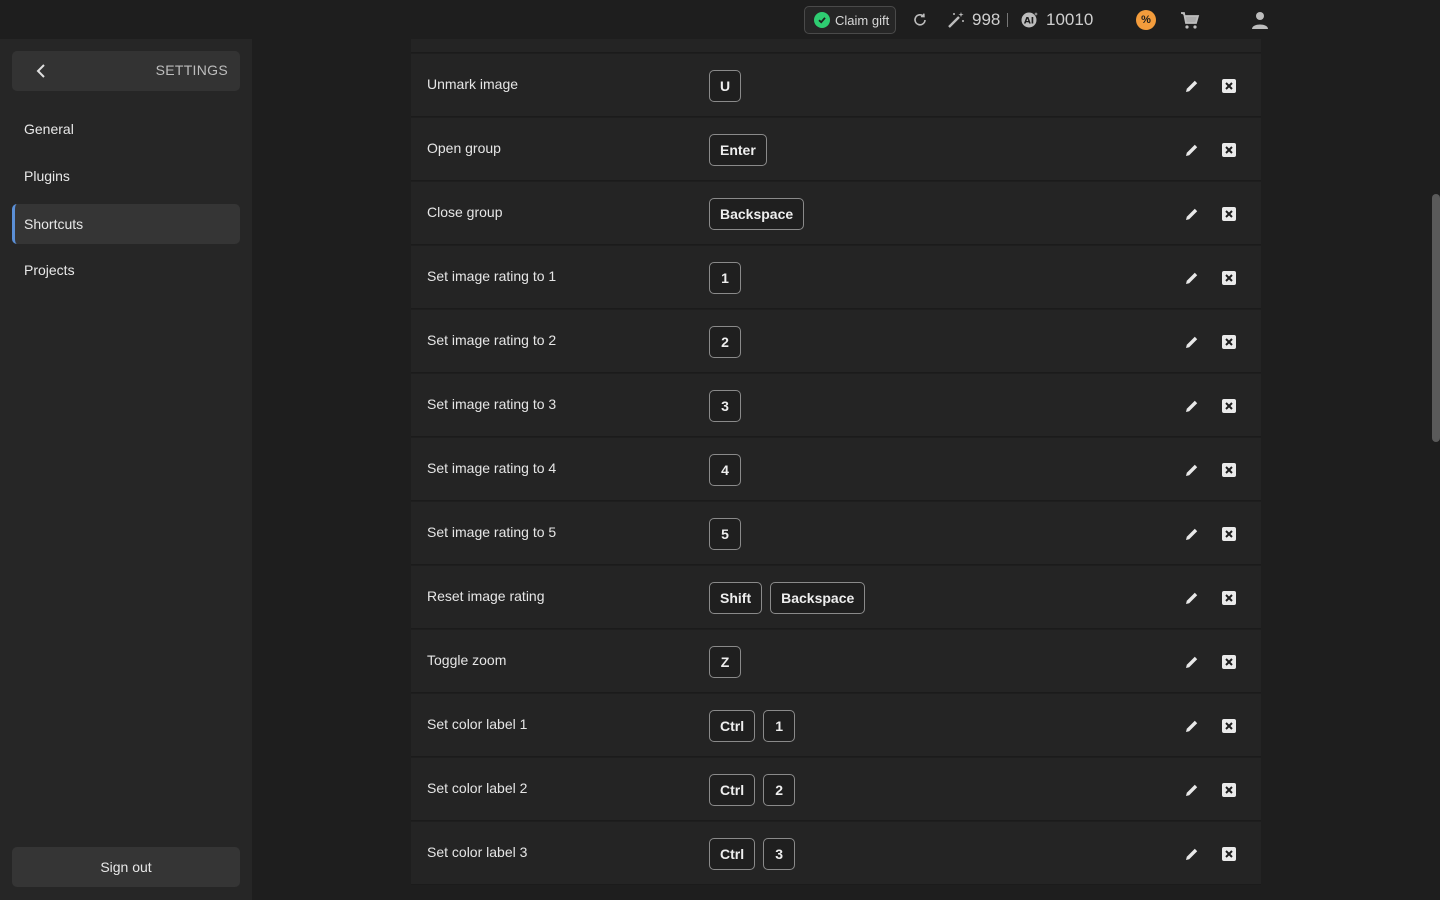 This screenshot has width=1440, height=900. What do you see at coordinates (467, 660) in the screenshot?
I see `shortcut-label: Toggle zoom` at bounding box center [467, 660].